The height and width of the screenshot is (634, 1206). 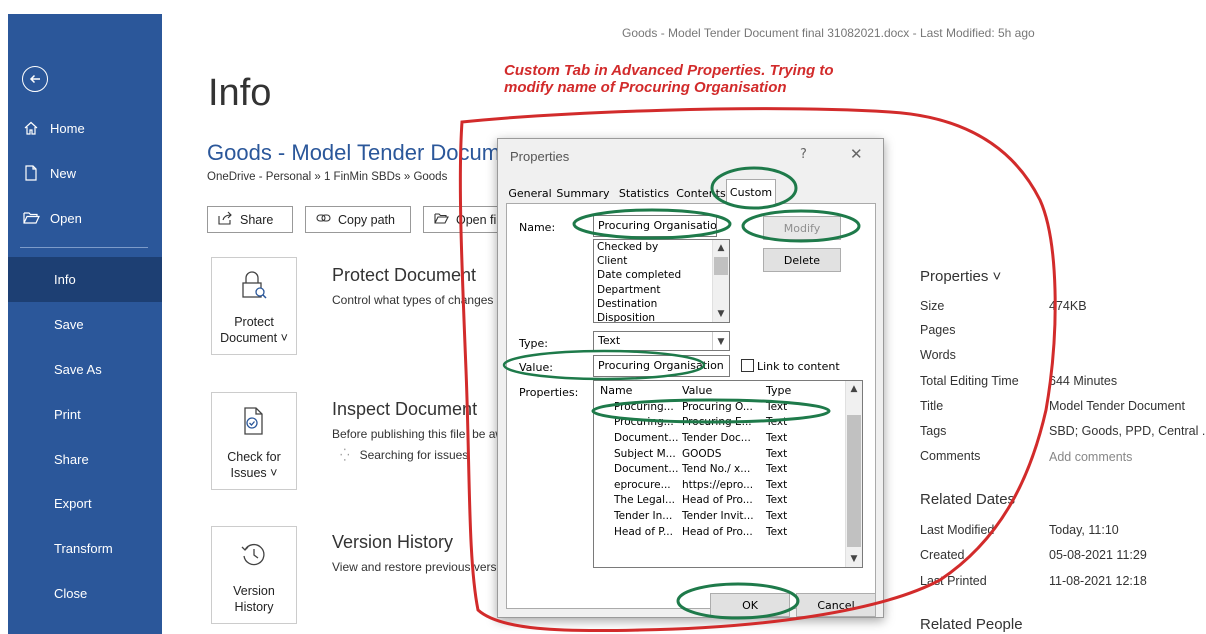 I want to click on history-clock-icon, so click(x=254, y=555).